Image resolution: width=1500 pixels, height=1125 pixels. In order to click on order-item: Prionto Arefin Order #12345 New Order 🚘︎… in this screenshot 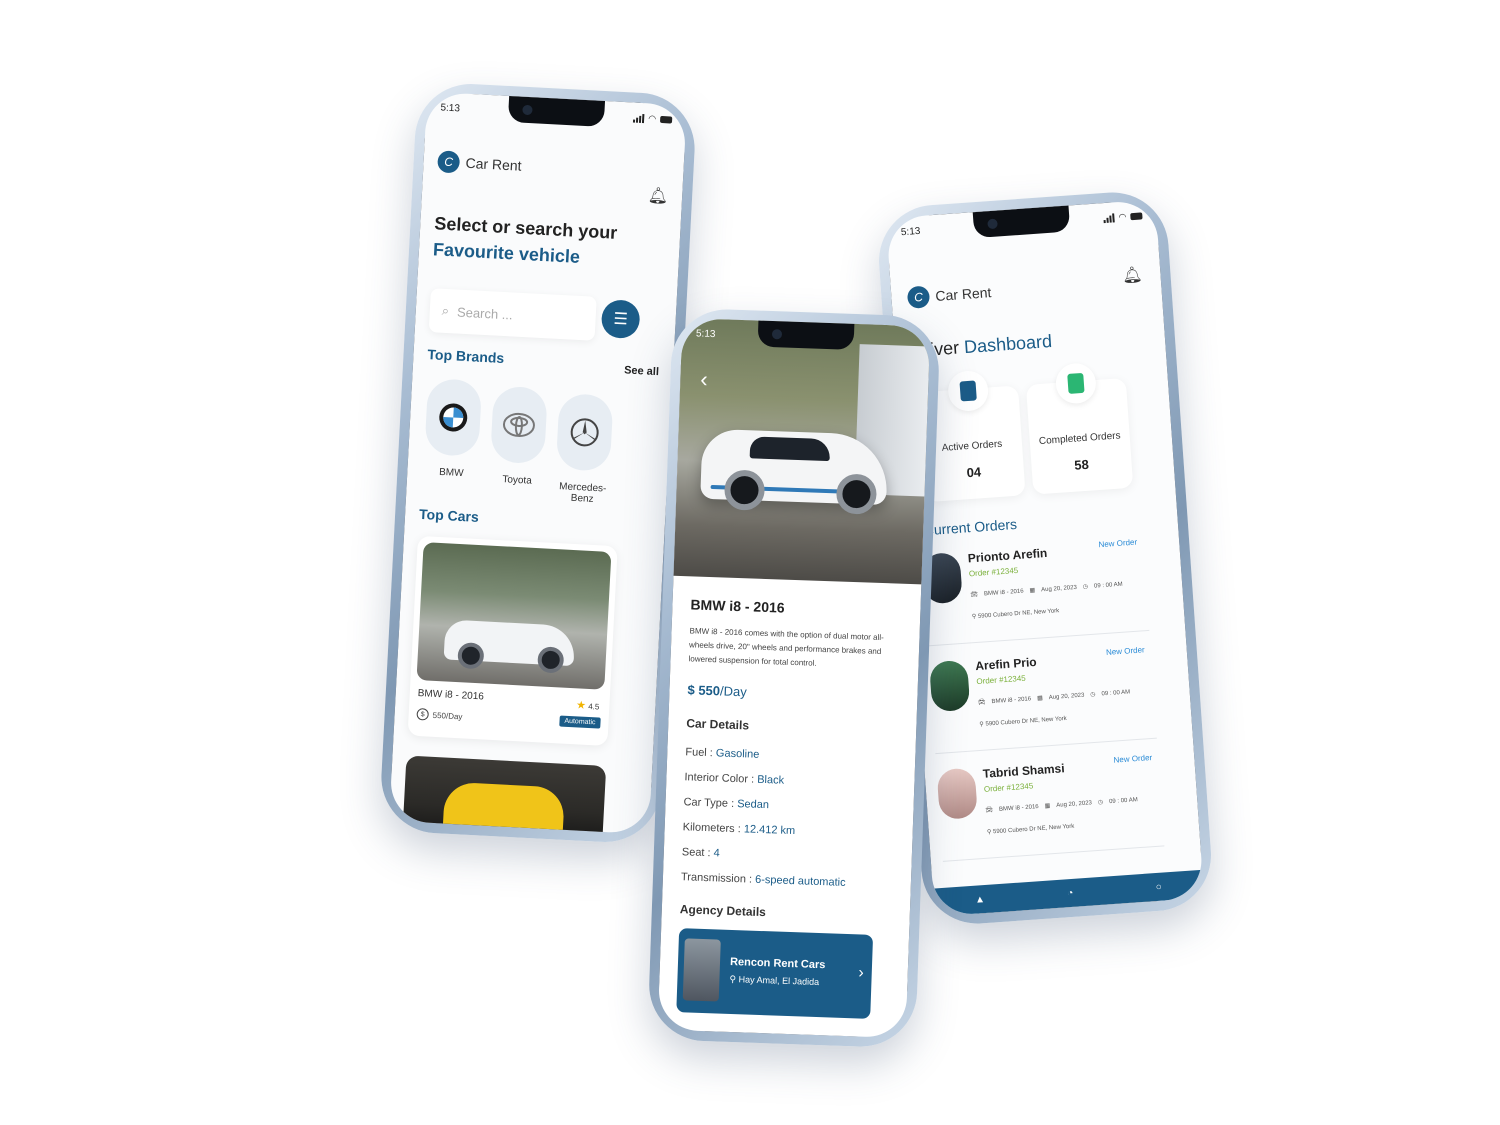, I will do `click(1035, 589)`.